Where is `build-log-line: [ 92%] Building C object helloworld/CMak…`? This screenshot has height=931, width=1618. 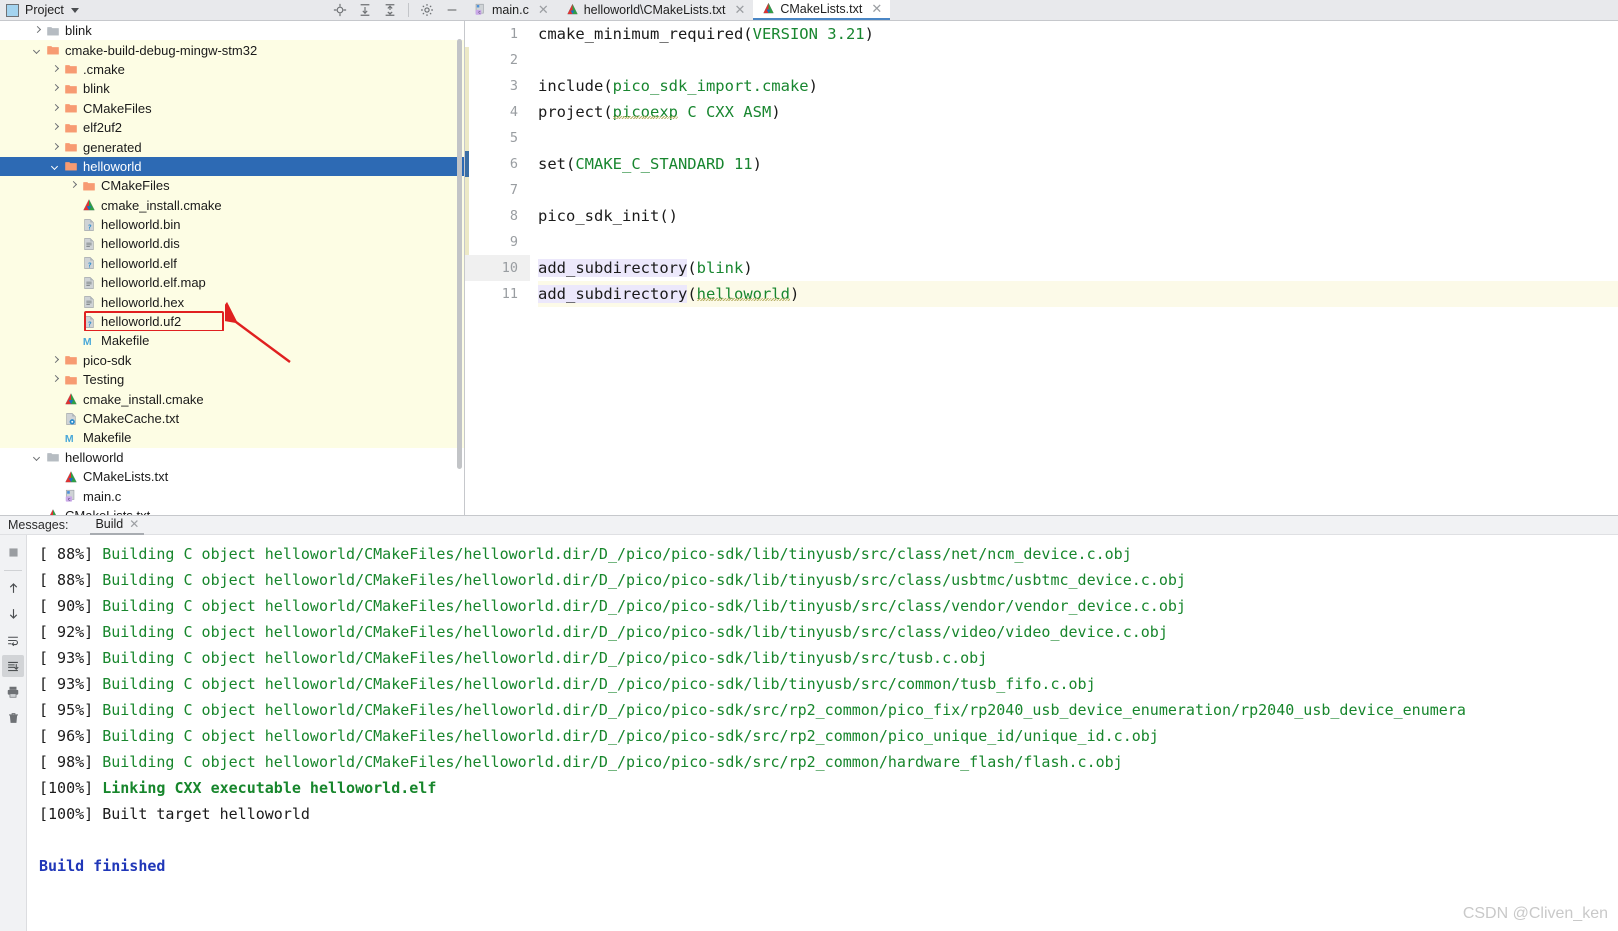 build-log-line: [ 92%] Building C object helloworld/CMak… is located at coordinates (603, 632).